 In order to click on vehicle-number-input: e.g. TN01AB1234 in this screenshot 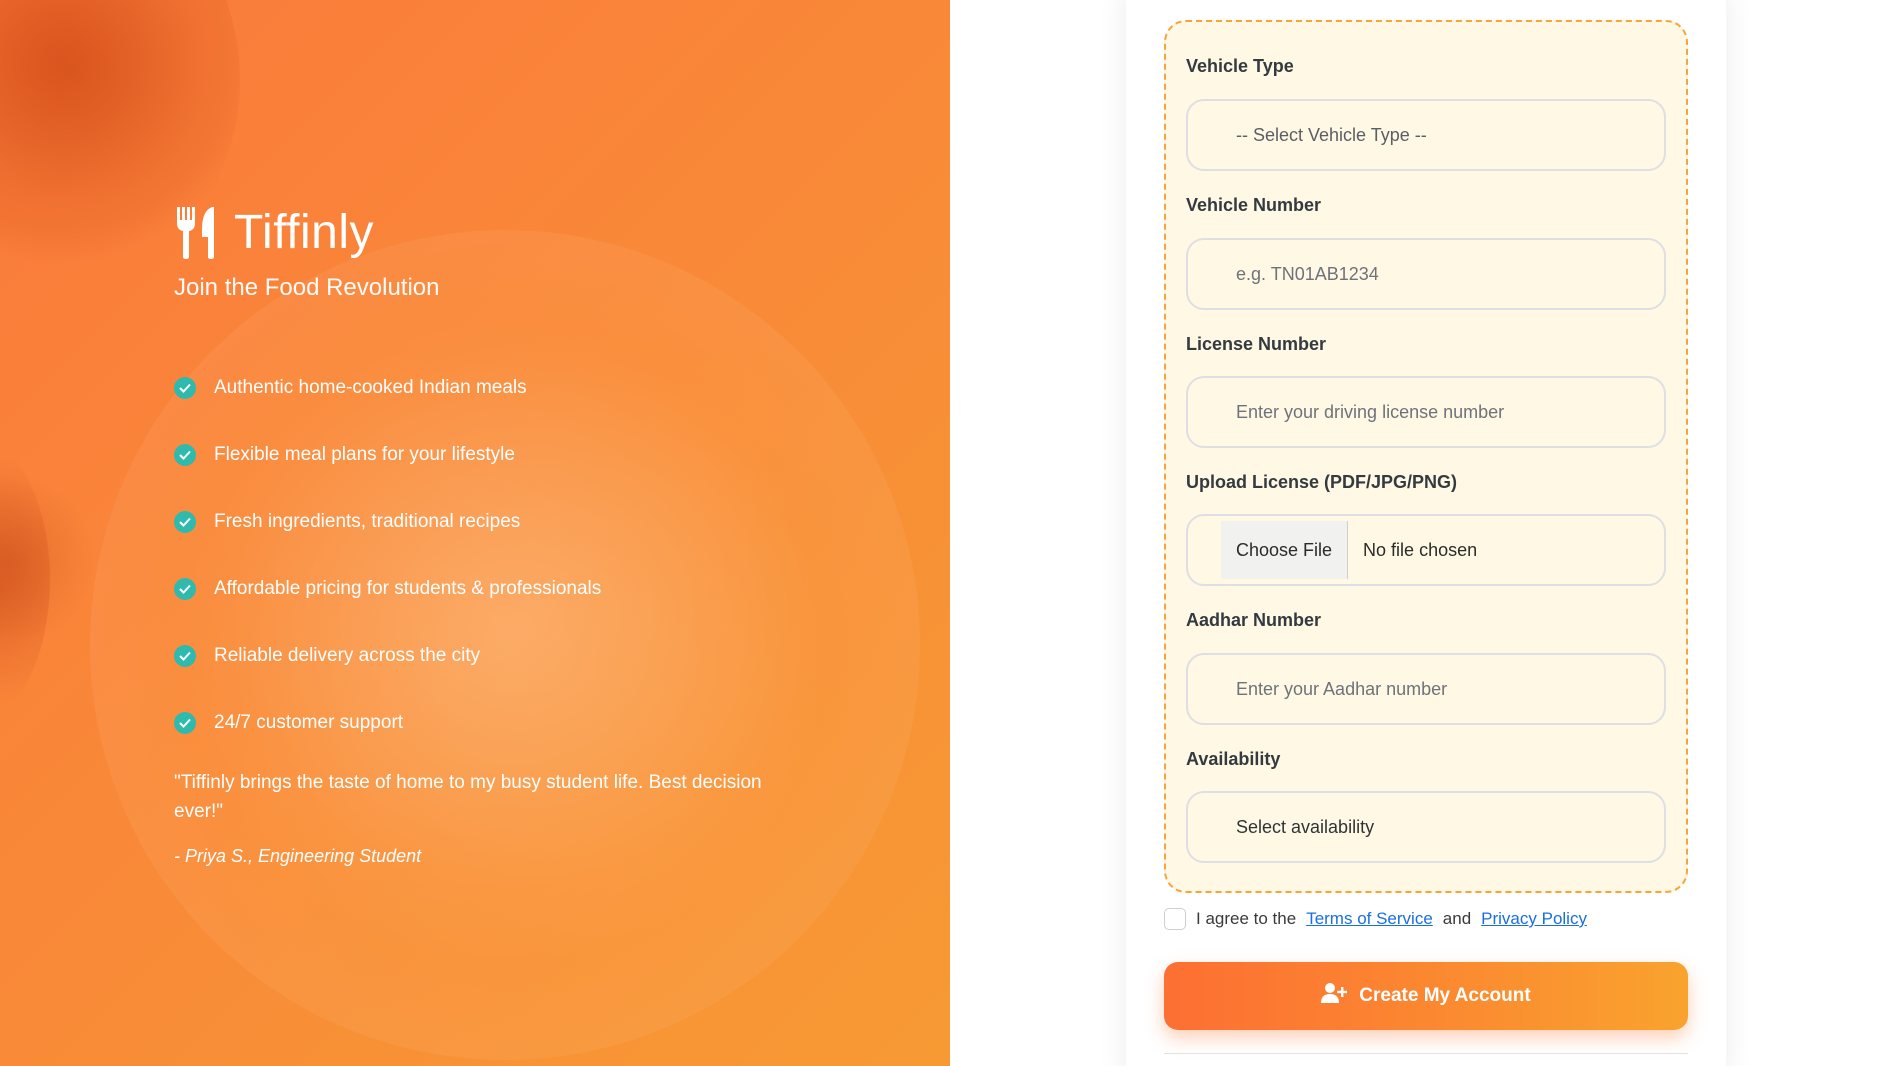, I will do `click(1426, 274)`.